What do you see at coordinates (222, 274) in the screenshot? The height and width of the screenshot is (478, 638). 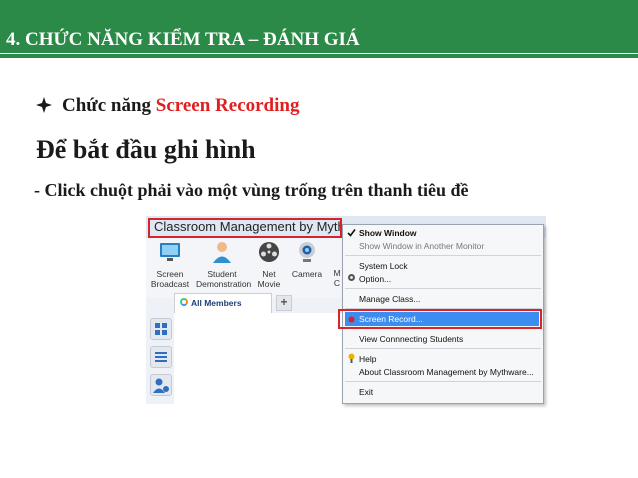 I see `toolbar-label-line1: Student` at bounding box center [222, 274].